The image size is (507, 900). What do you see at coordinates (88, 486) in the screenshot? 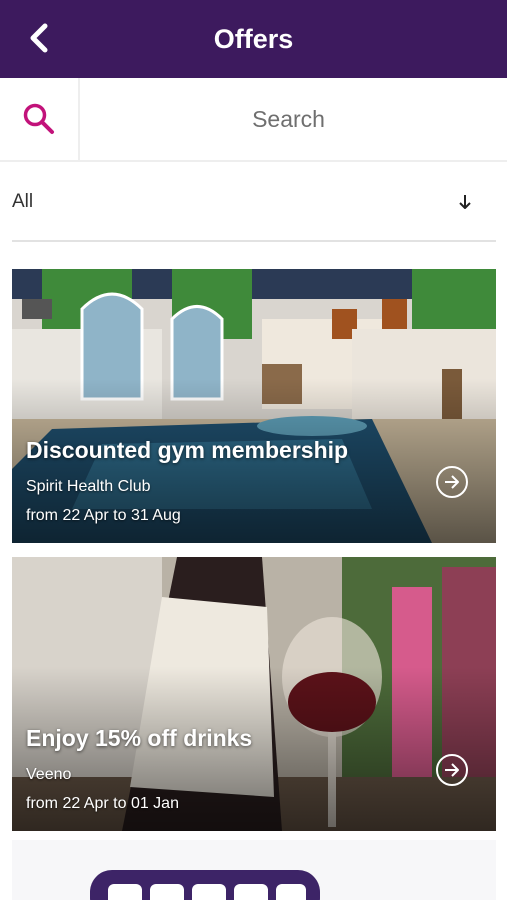
I see `offer-venue: Spirit Health Club` at bounding box center [88, 486].